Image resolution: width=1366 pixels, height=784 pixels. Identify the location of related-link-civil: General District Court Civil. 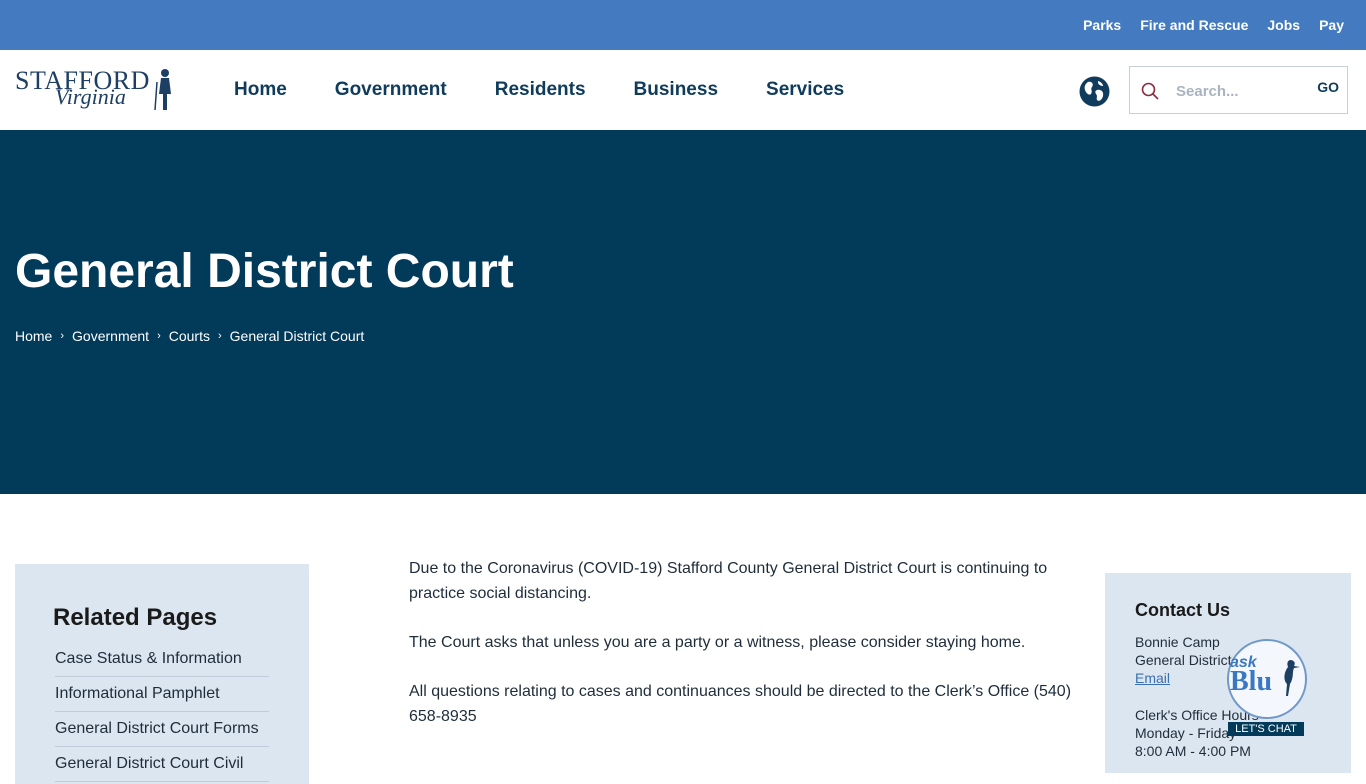
(149, 763).